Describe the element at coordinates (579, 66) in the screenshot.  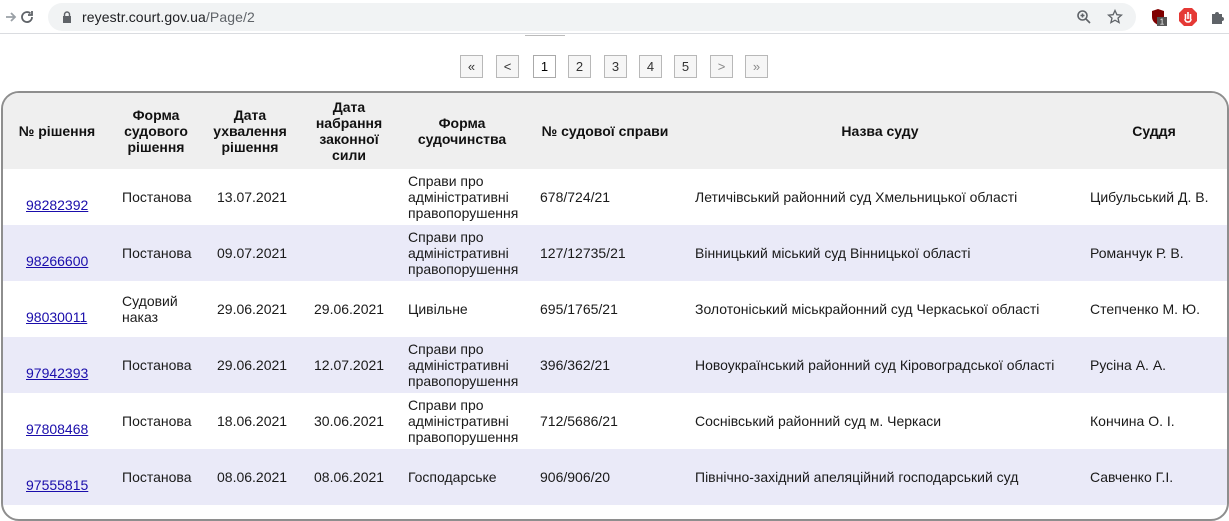
I see `pager-page-2: 2` at that location.